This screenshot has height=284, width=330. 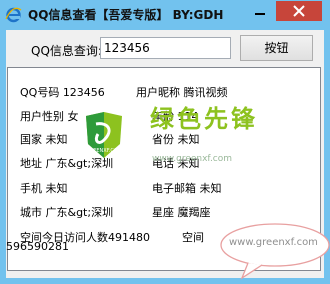 What do you see at coordinates (204, 119) in the screenshot?
I see `greenxf-site-name: 绿色先锋` at bounding box center [204, 119].